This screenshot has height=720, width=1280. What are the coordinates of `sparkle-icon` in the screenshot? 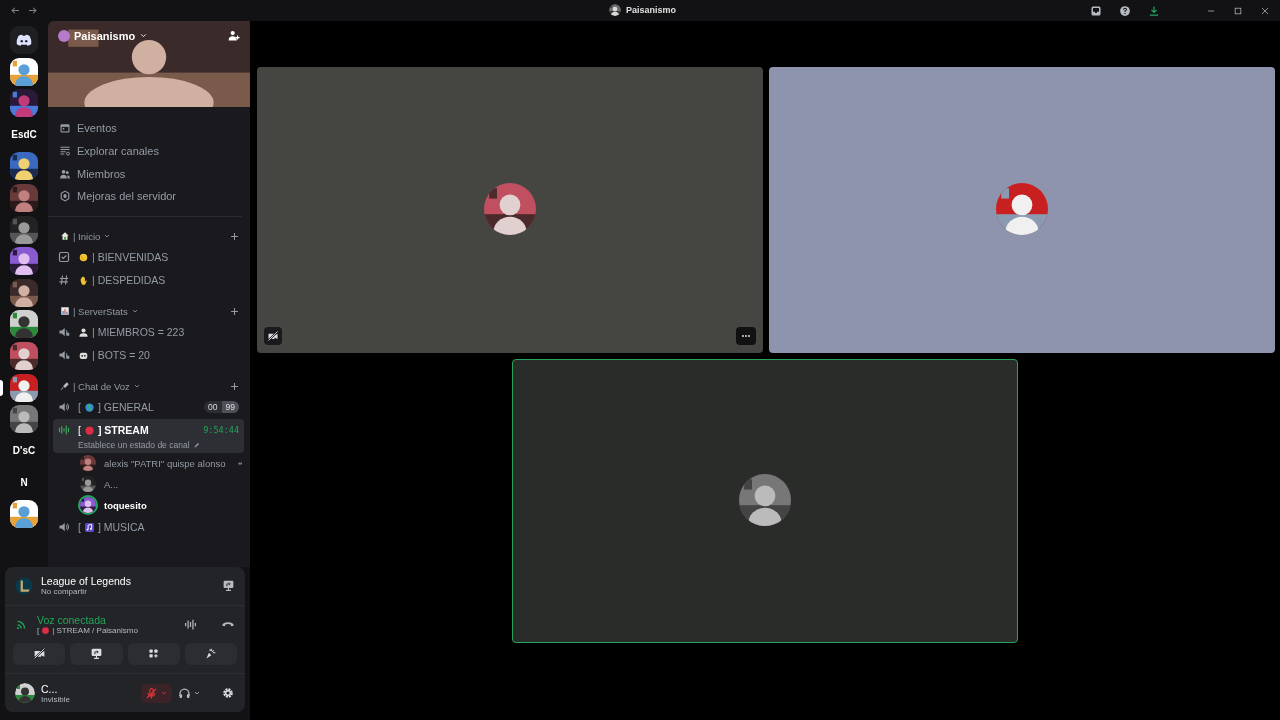 It's located at (211, 654).